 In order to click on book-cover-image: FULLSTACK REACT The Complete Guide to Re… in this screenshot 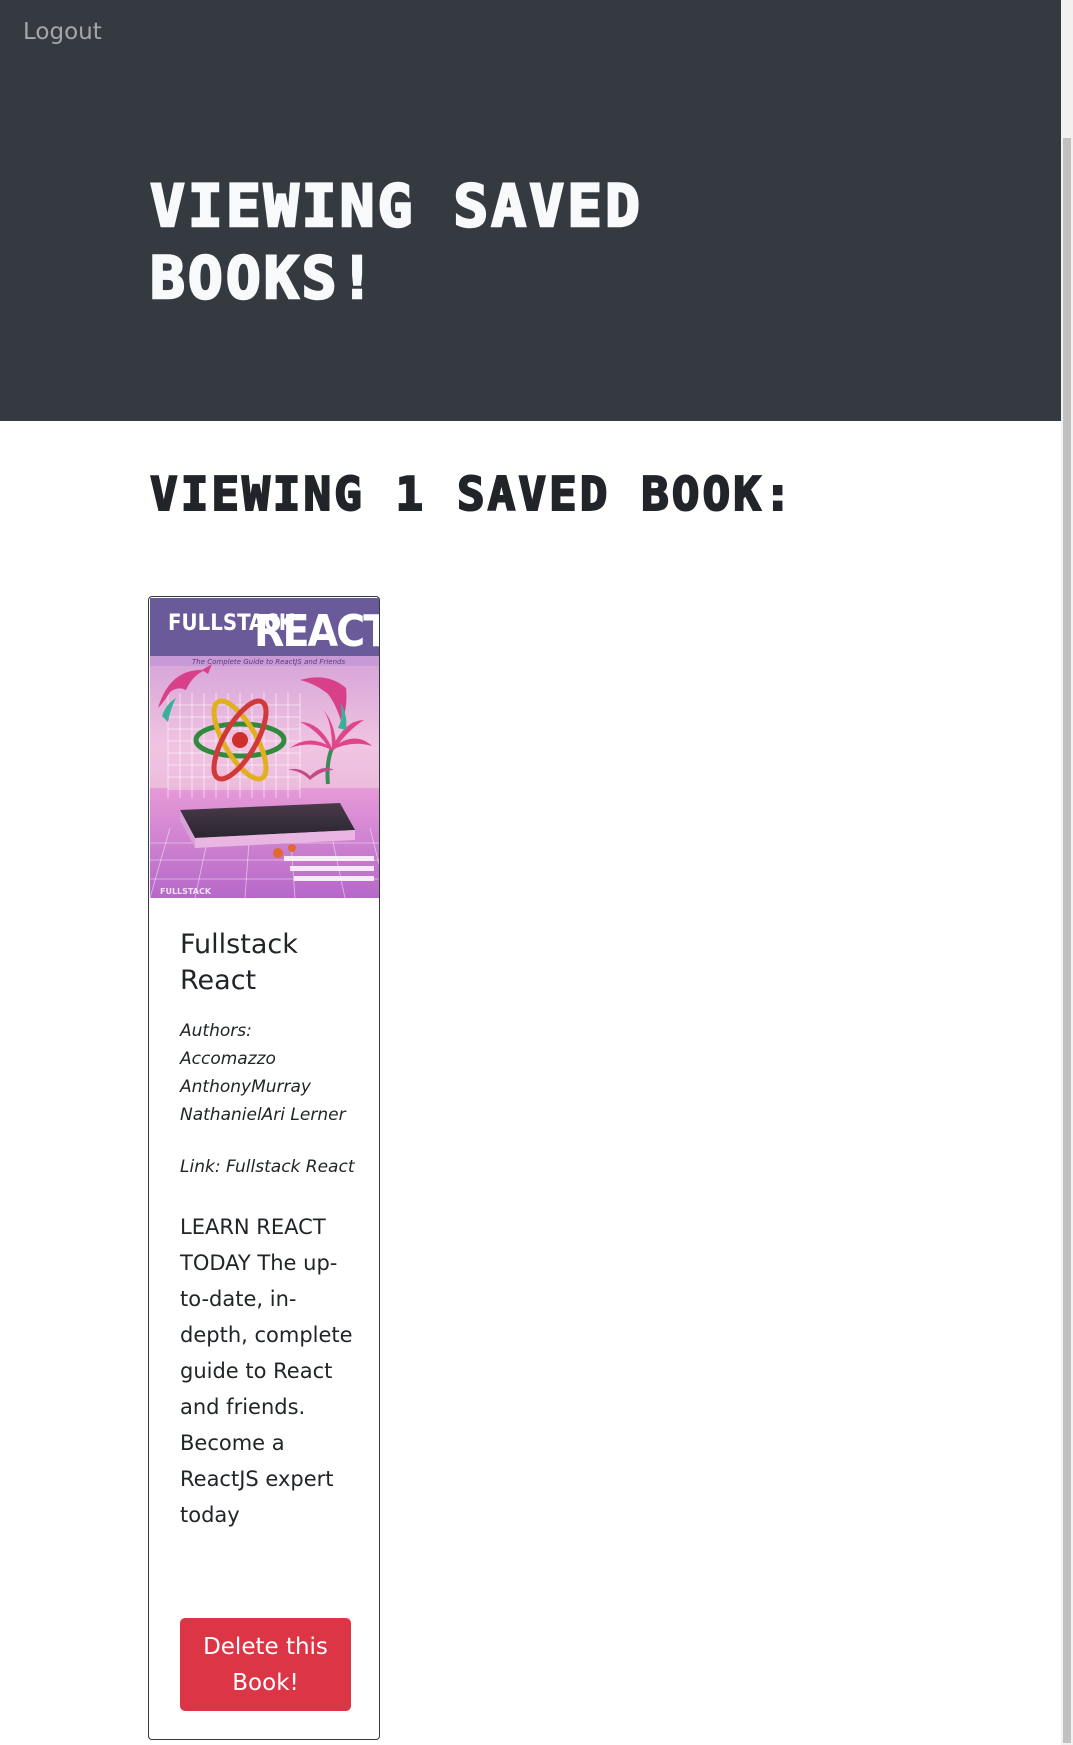, I will do `click(265, 748)`.